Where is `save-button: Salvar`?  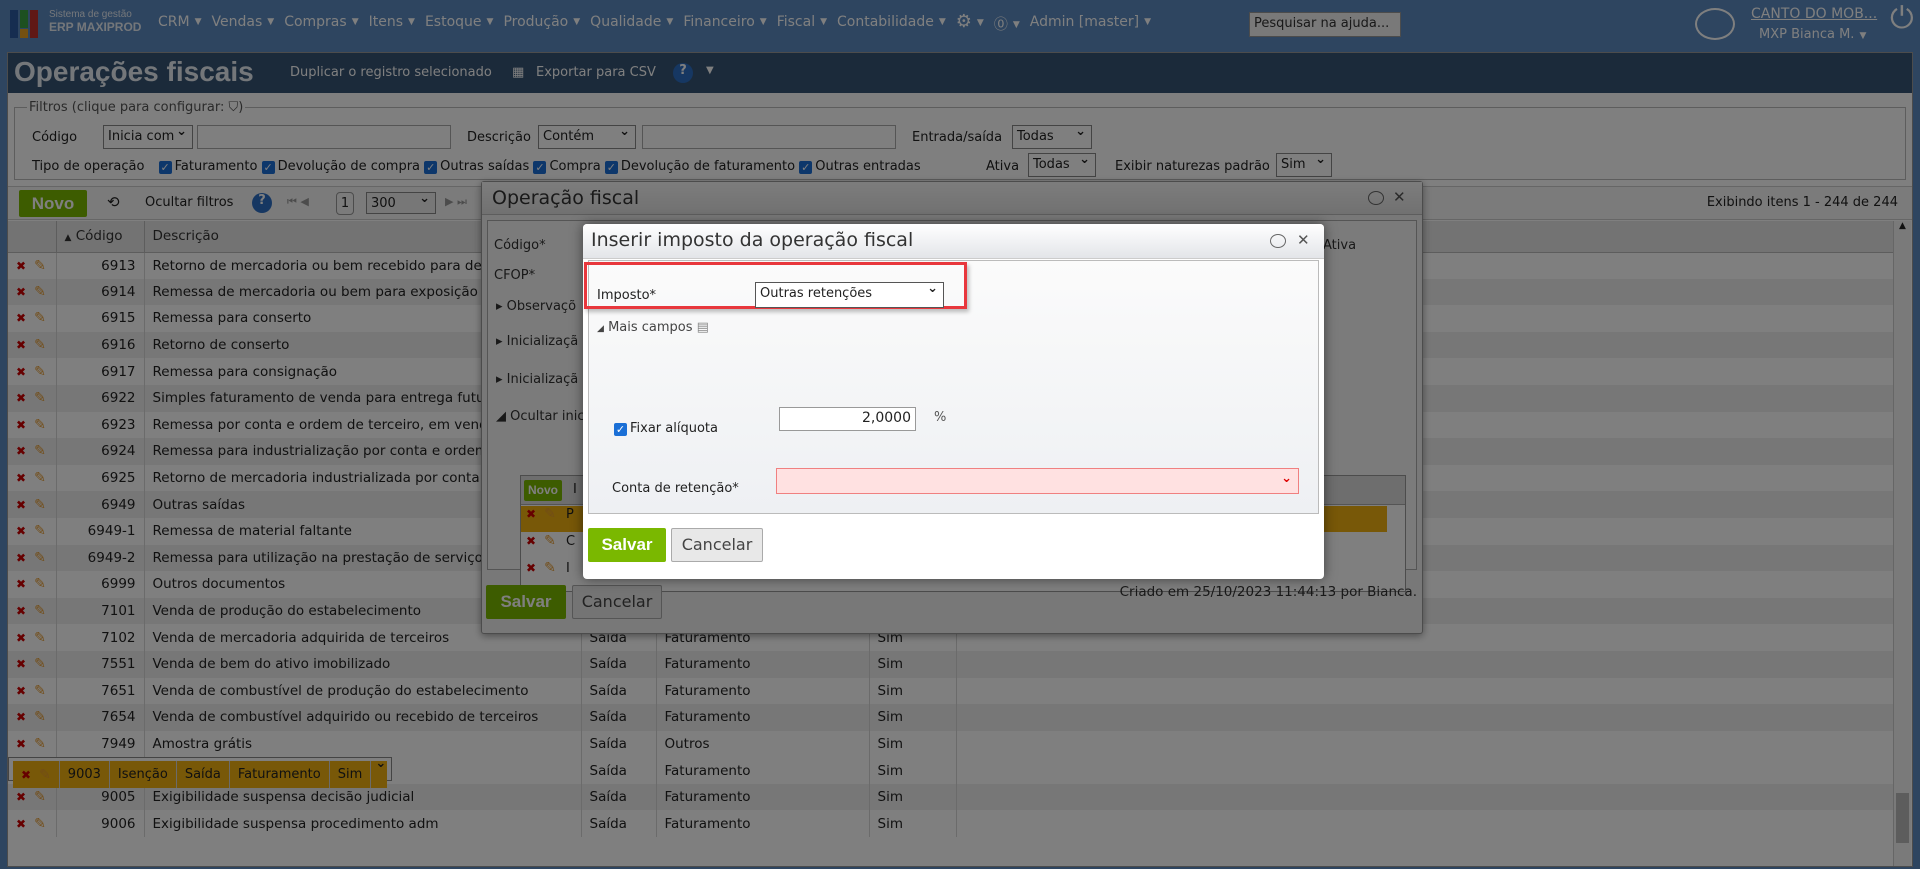 save-button: Salvar is located at coordinates (627, 545).